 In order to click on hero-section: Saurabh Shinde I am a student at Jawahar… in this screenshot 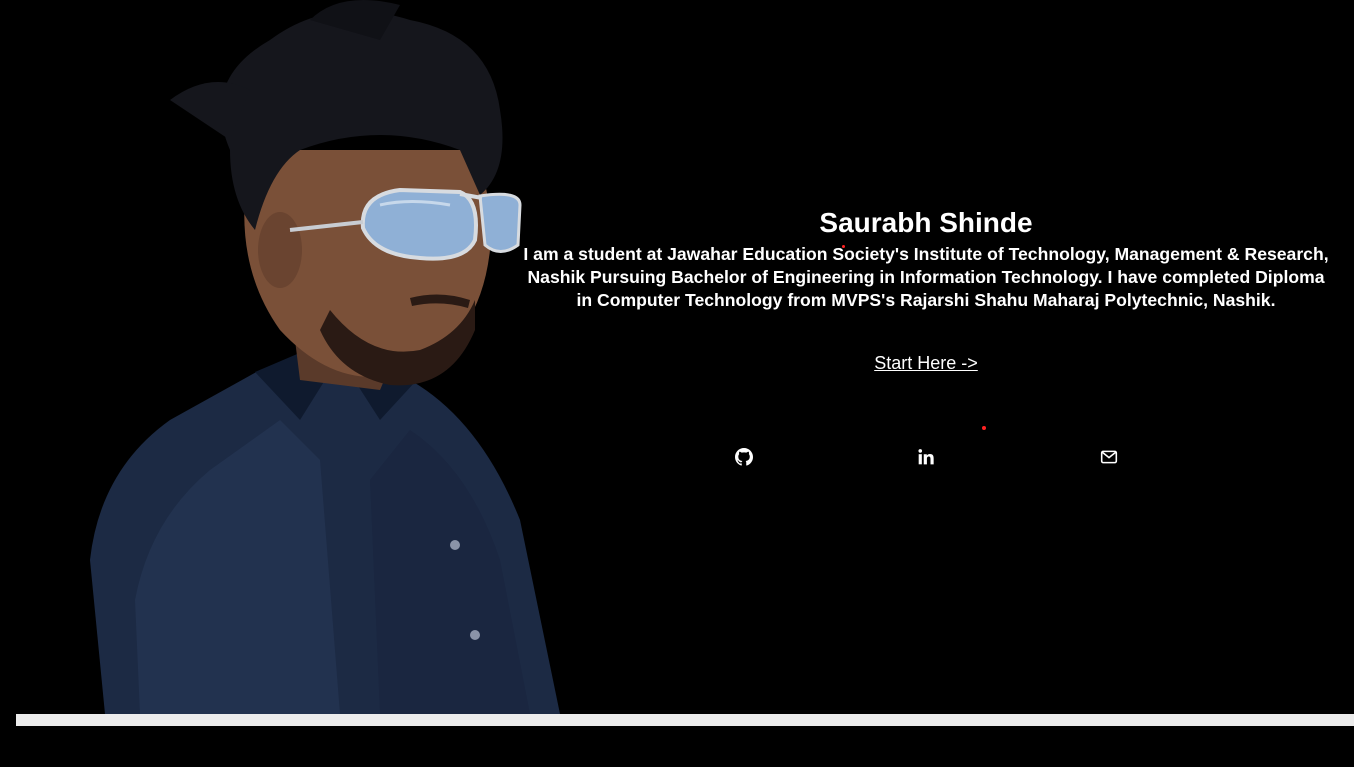, I will do `click(926, 289)`.